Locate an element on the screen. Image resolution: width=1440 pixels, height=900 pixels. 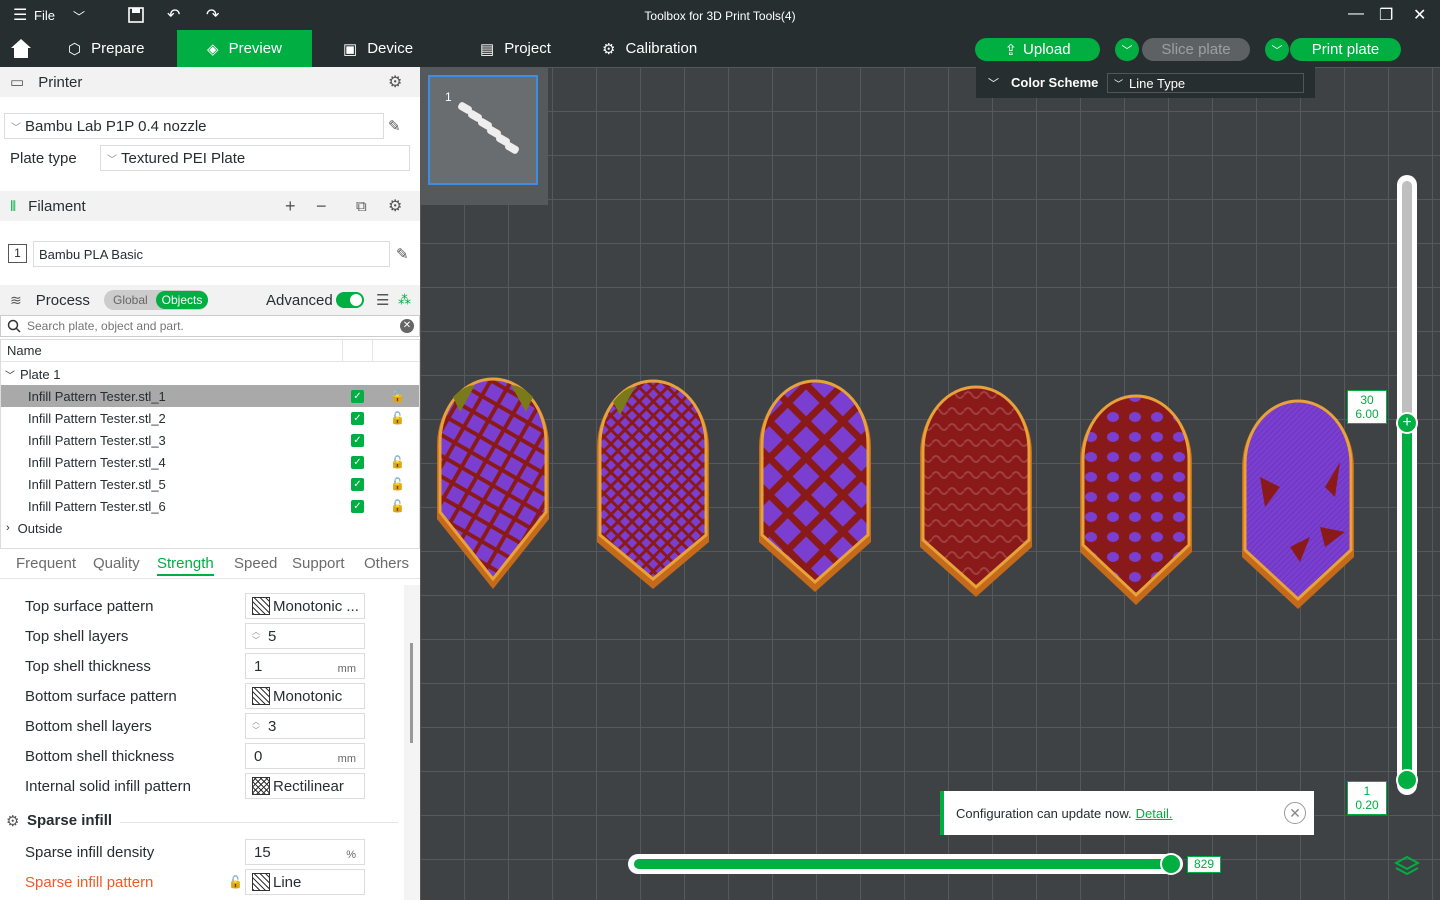
save-icon is located at coordinates (136, 15).